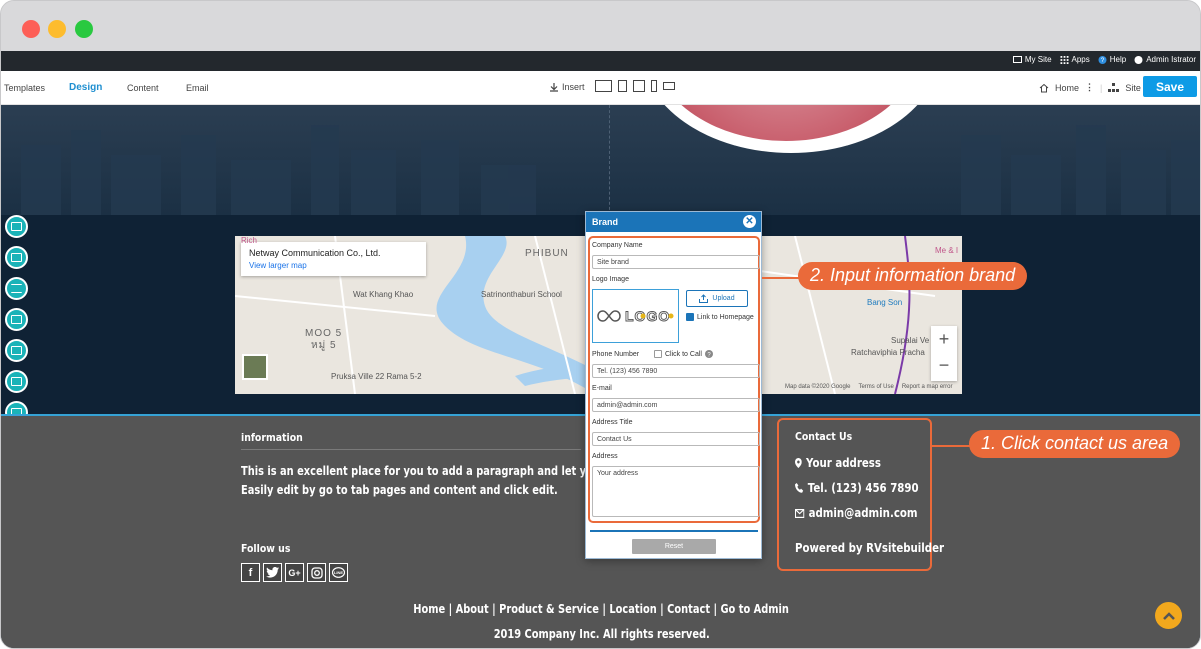 The image size is (1201, 649). Describe the element at coordinates (1168, 615) in the screenshot. I see `scroll-to-top-button` at that location.